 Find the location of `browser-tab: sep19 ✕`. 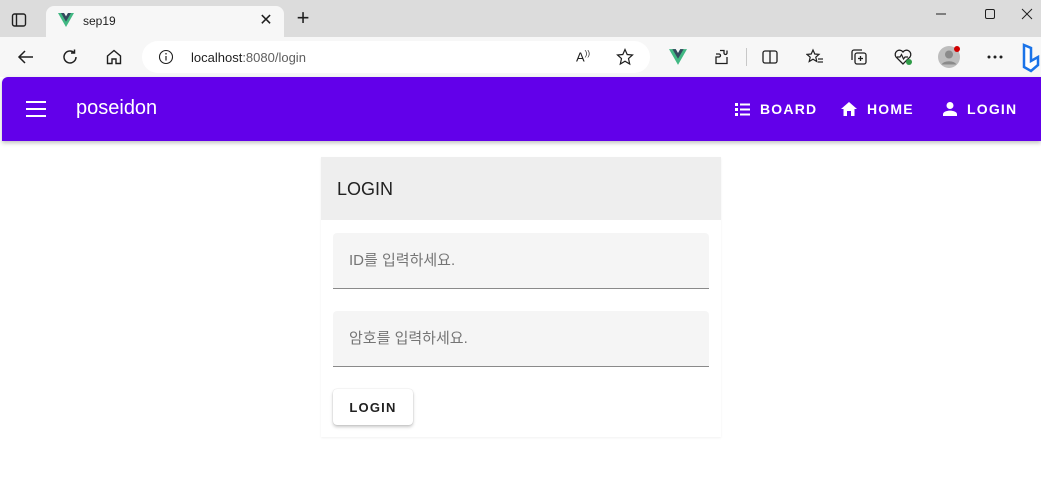

browser-tab: sep19 ✕ is located at coordinates (165, 21).